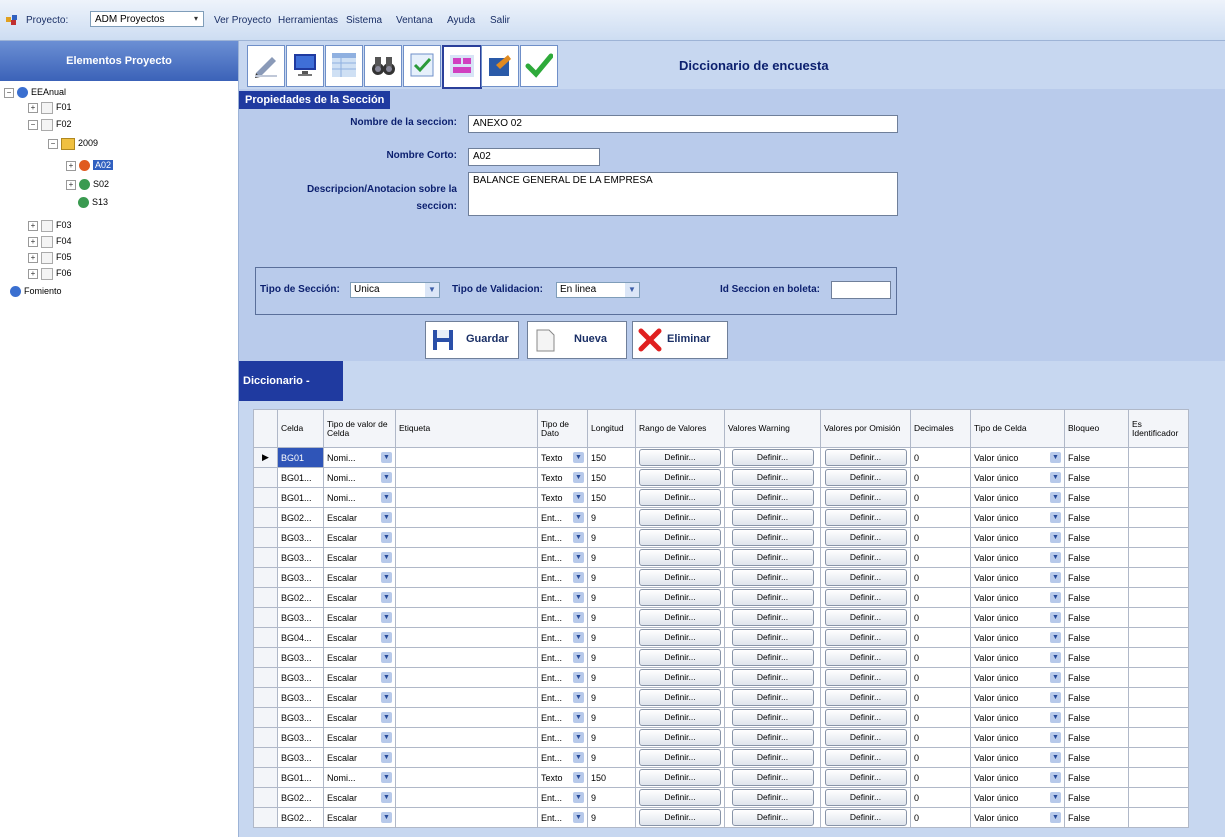  Describe the element at coordinates (577, 340) in the screenshot. I see `new-button: Nueva` at that location.